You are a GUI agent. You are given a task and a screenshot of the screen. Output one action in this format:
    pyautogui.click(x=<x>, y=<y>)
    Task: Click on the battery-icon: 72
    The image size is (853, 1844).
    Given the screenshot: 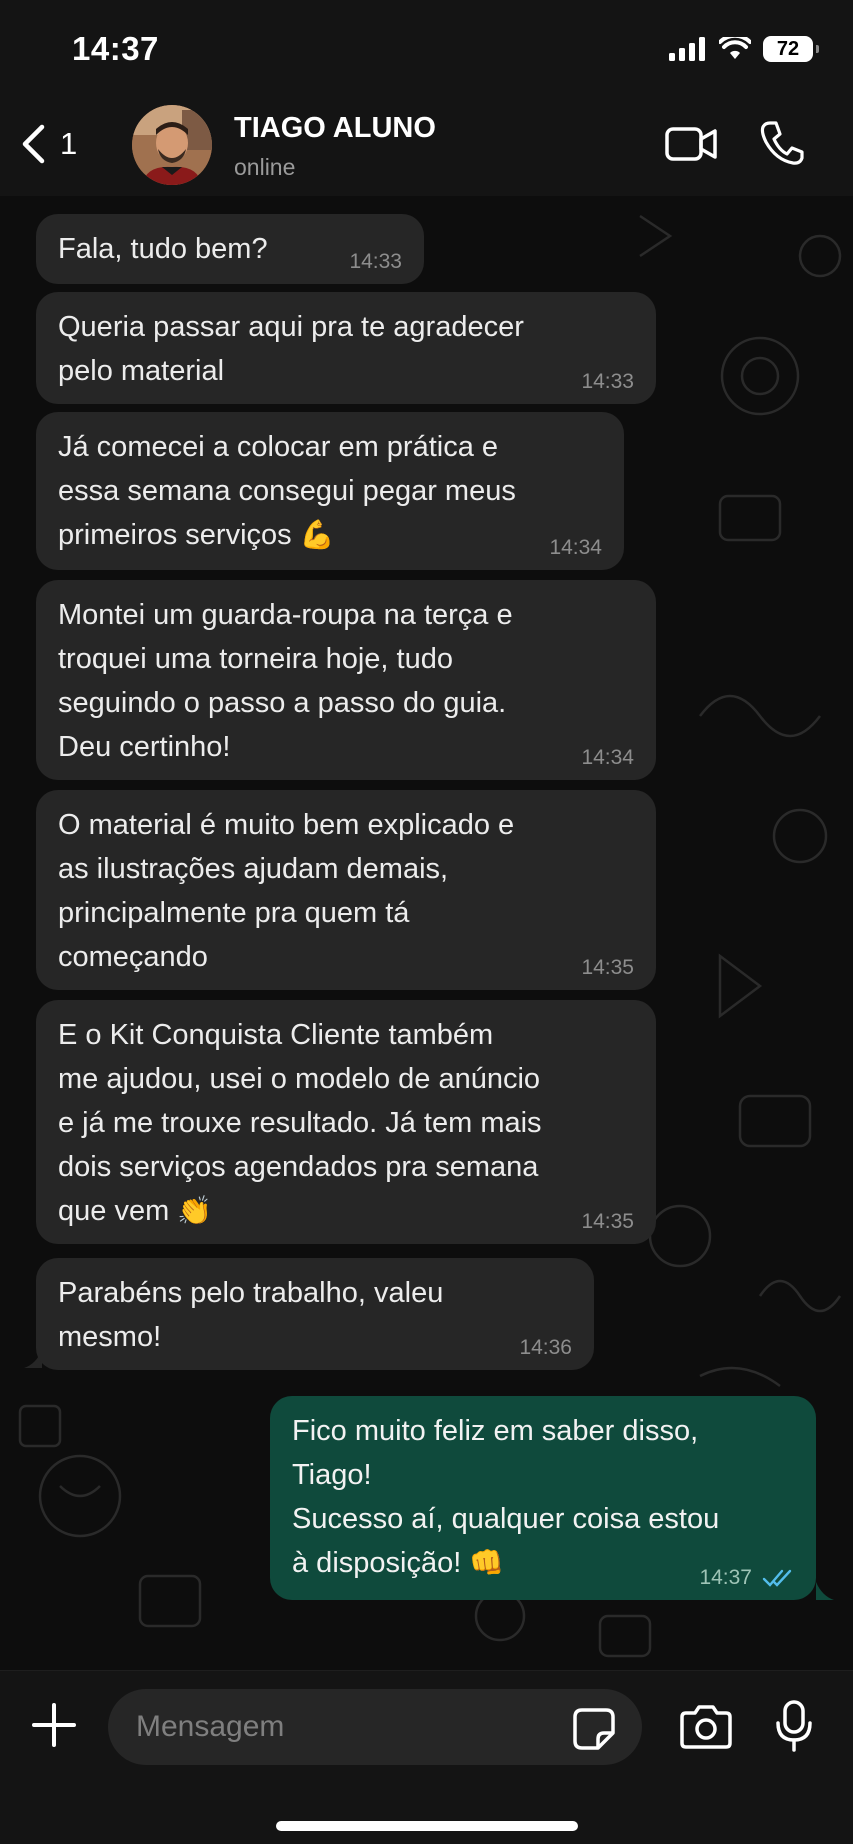 What is the action you would take?
    pyautogui.click(x=791, y=49)
    